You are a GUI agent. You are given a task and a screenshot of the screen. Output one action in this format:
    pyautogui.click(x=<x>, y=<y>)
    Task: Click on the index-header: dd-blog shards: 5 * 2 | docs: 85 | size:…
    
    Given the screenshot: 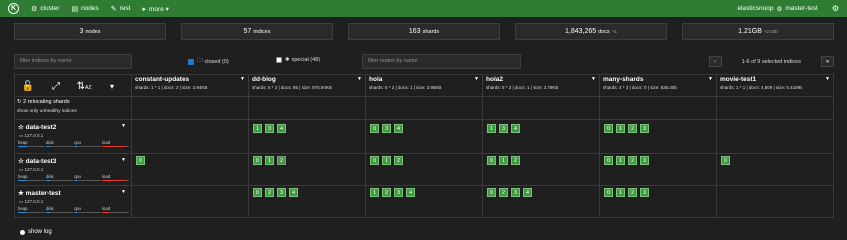 What is the action you would take?
    pyautogui.click(x=307, y=85)
    